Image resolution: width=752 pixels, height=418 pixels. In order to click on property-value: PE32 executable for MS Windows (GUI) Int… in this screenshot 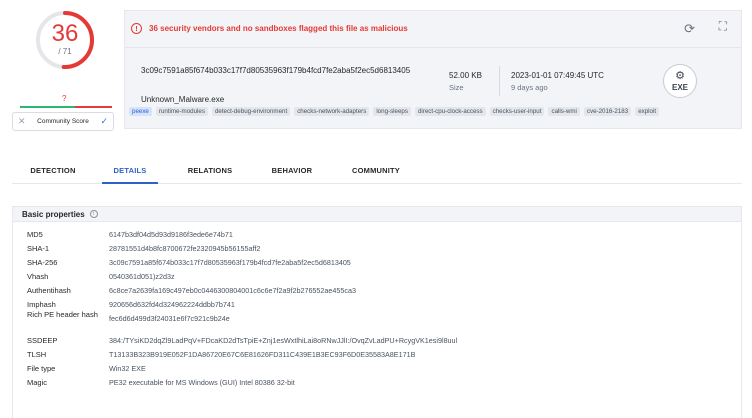, I will do `click(202, 383)`.